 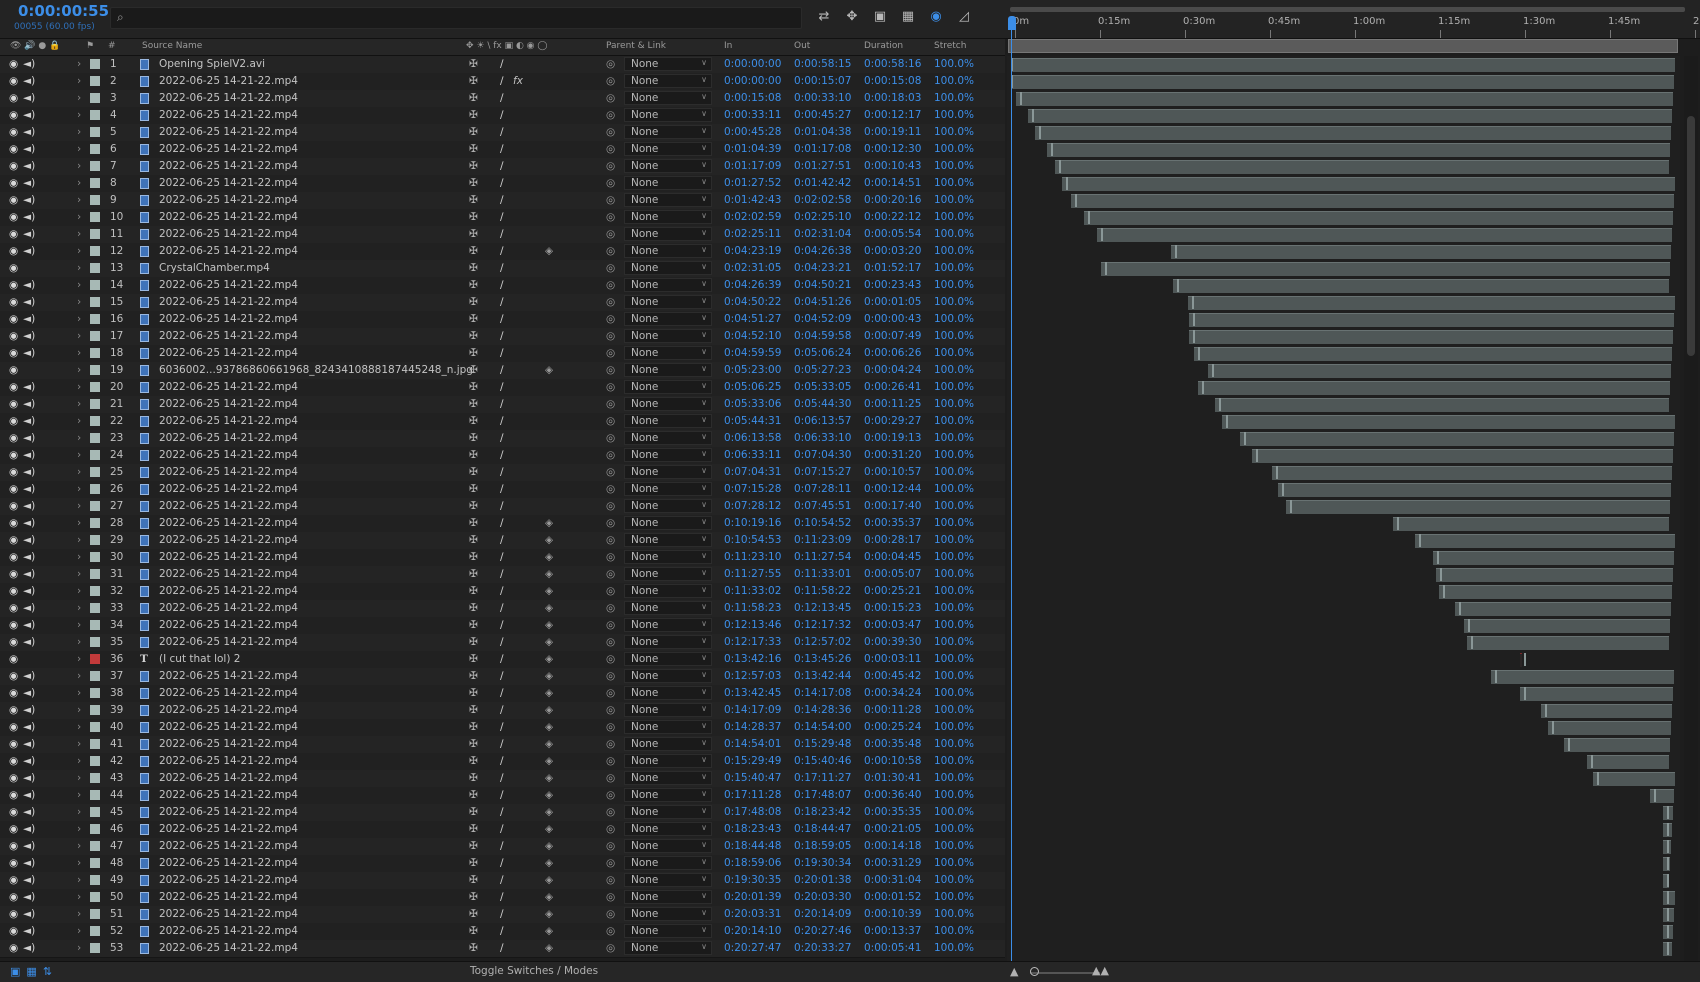 I want to click on motion-blur-switch-icon: ◈, so click(x=549, y=523).